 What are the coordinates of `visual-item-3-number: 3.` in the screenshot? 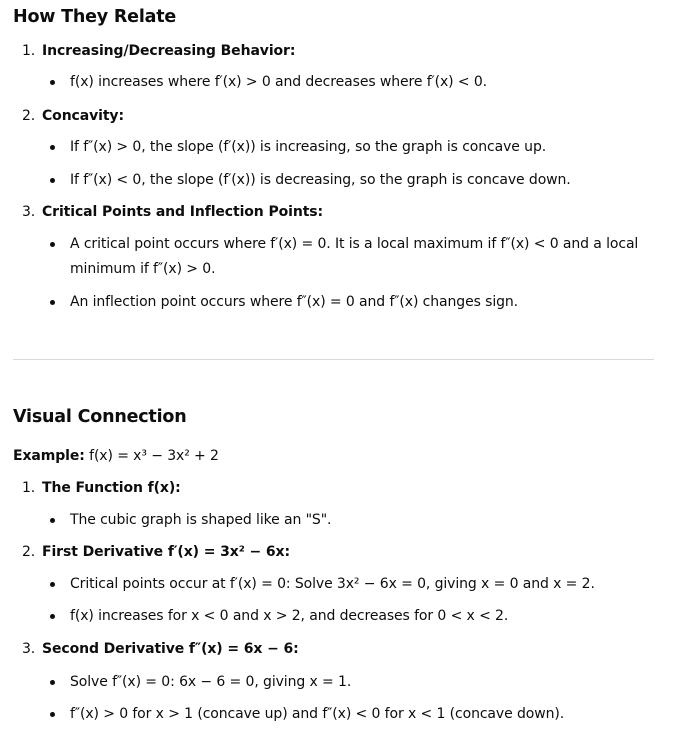 It's located at (29, 649).